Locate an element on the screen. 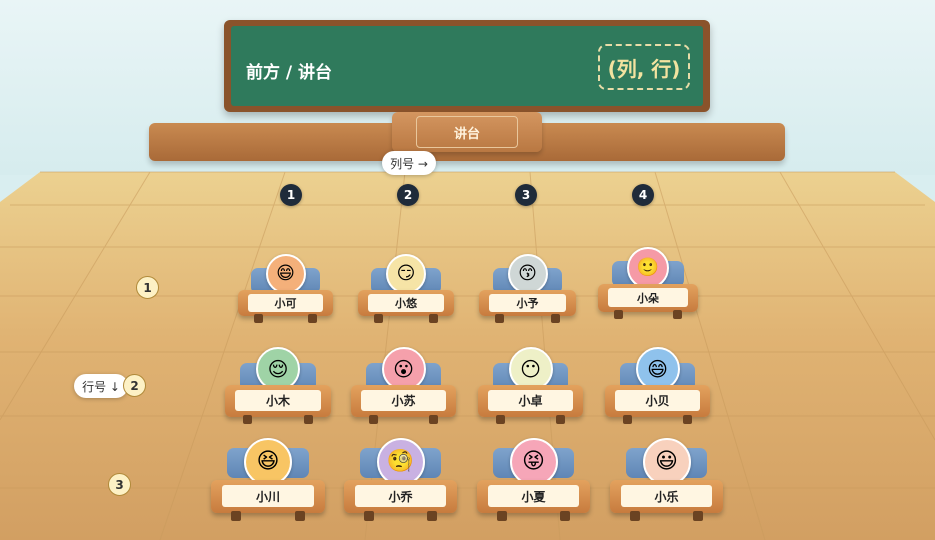 The image size is (935, 540). student-avatar-icon: 😙 is located at coordinates (527, 274).